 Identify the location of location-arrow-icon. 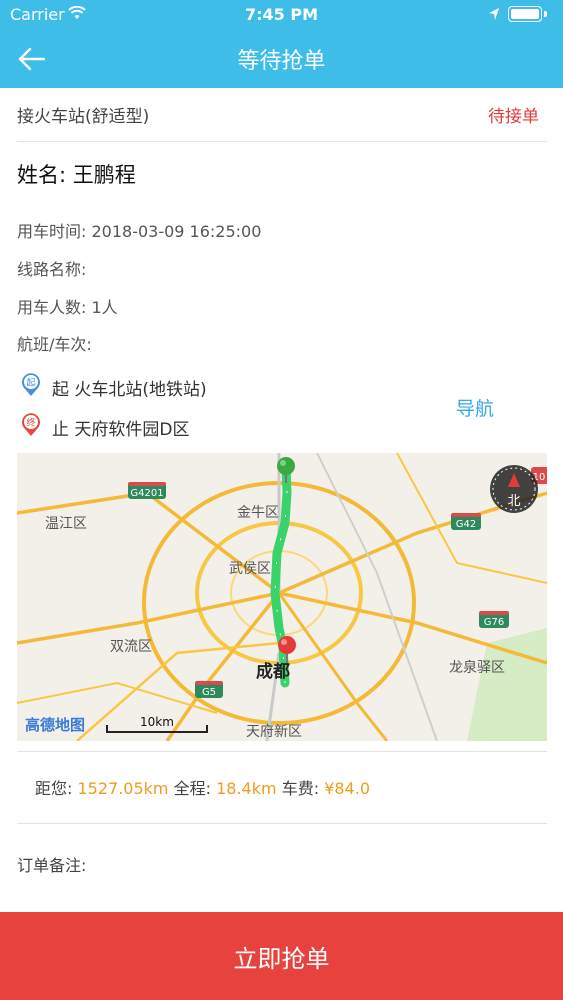
(494, 14).